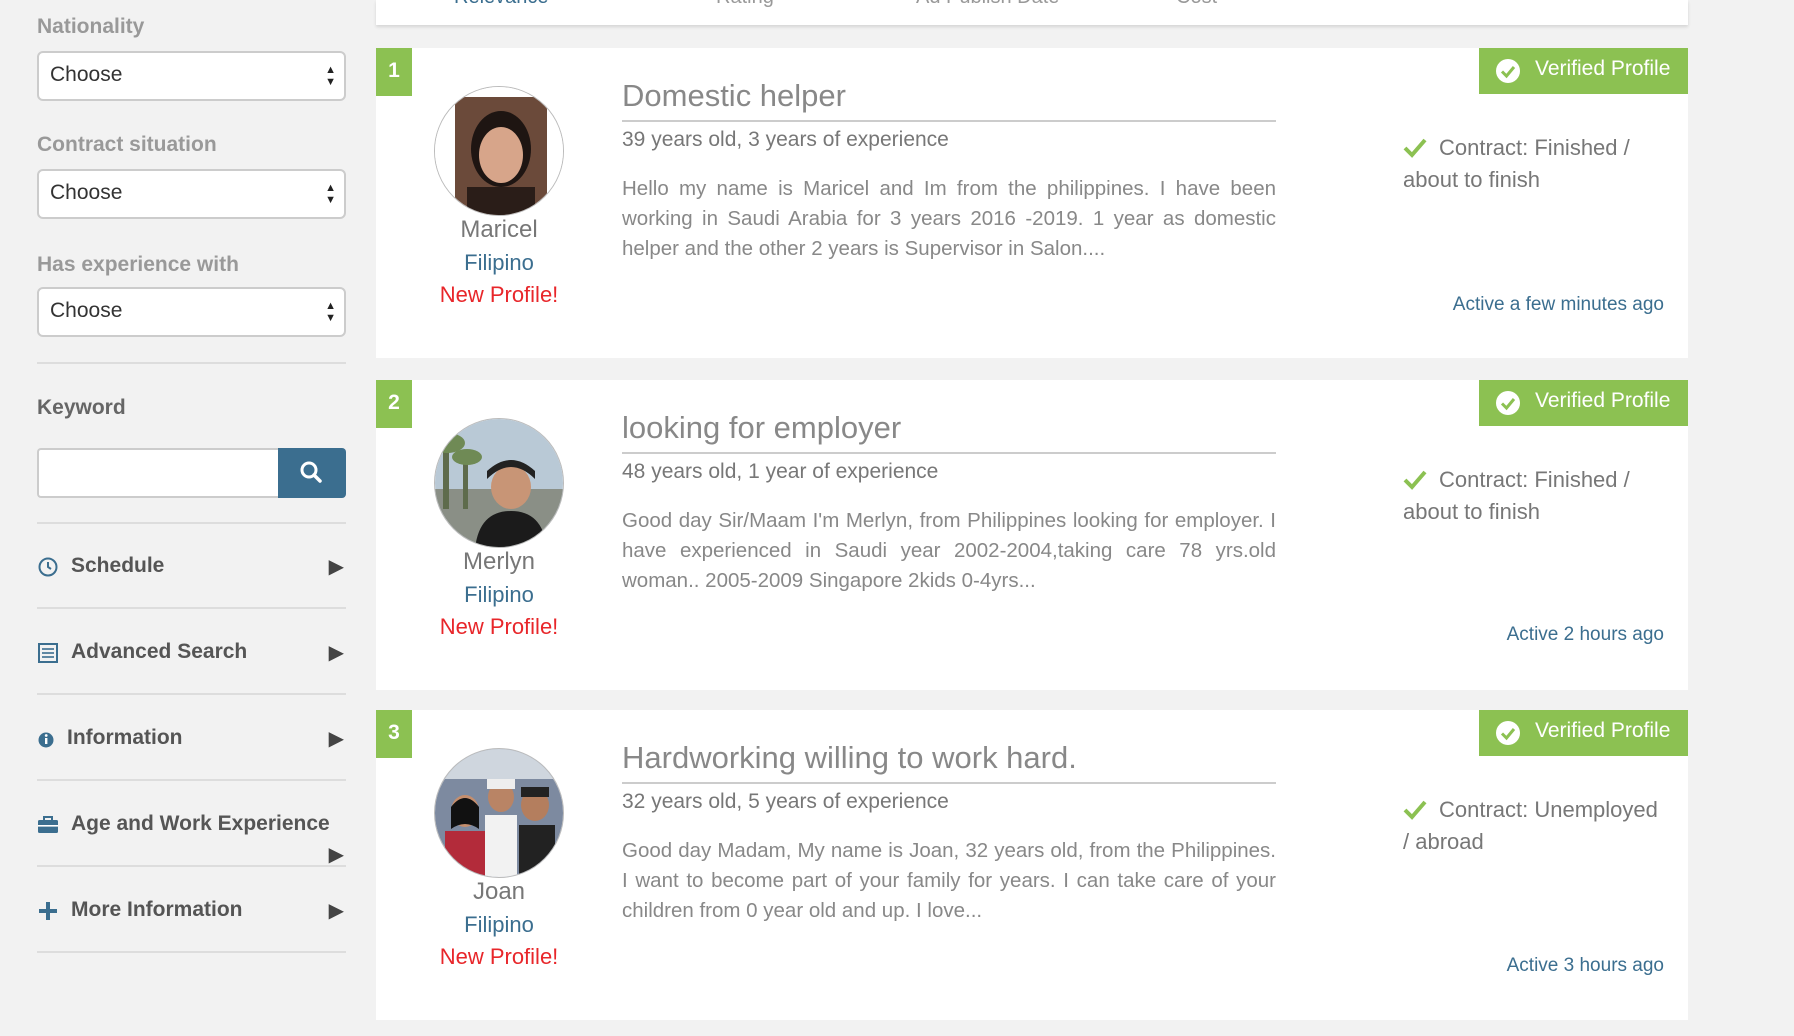  I want to click on search-icon, so click(311, 472).